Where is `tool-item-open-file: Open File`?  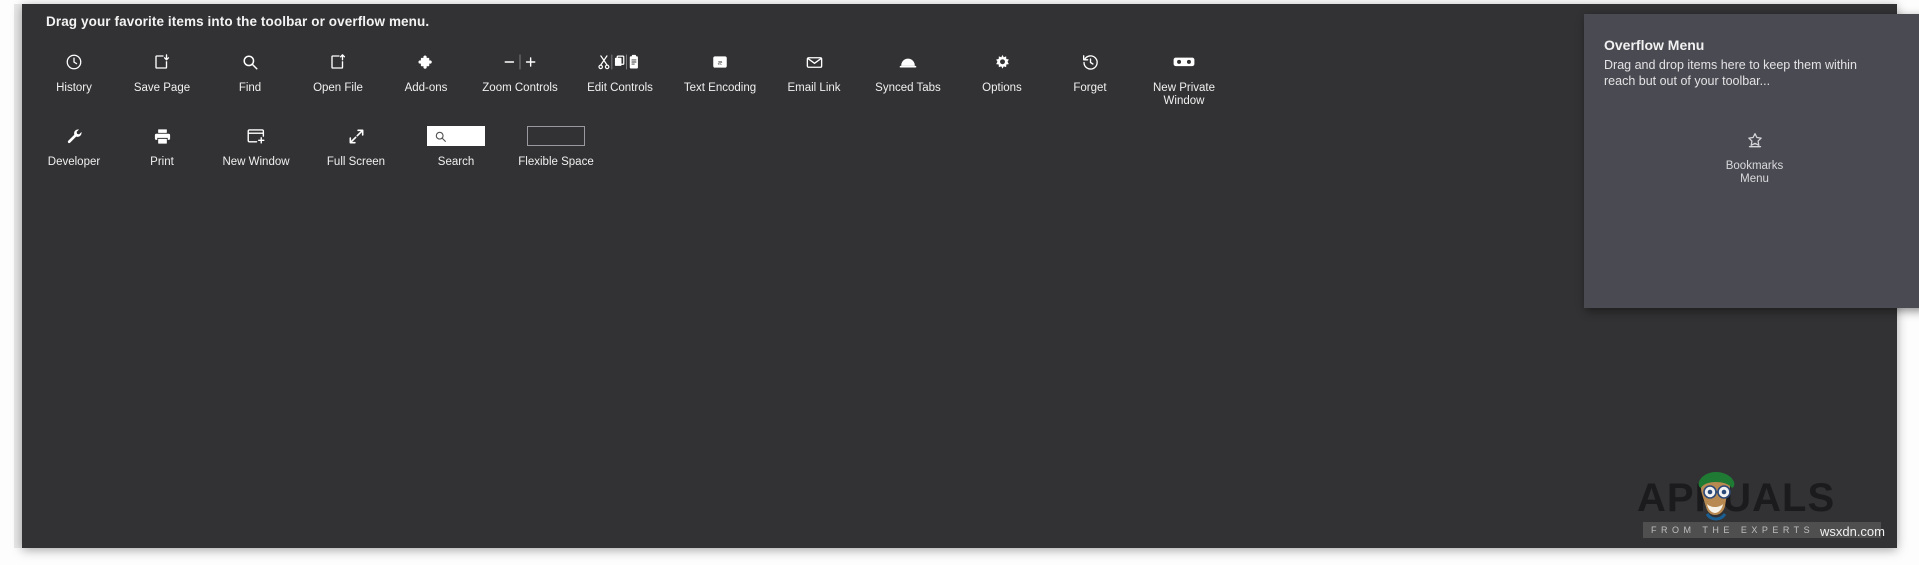 tool-item-open-file: Open File is located at coordinates (338, 77).